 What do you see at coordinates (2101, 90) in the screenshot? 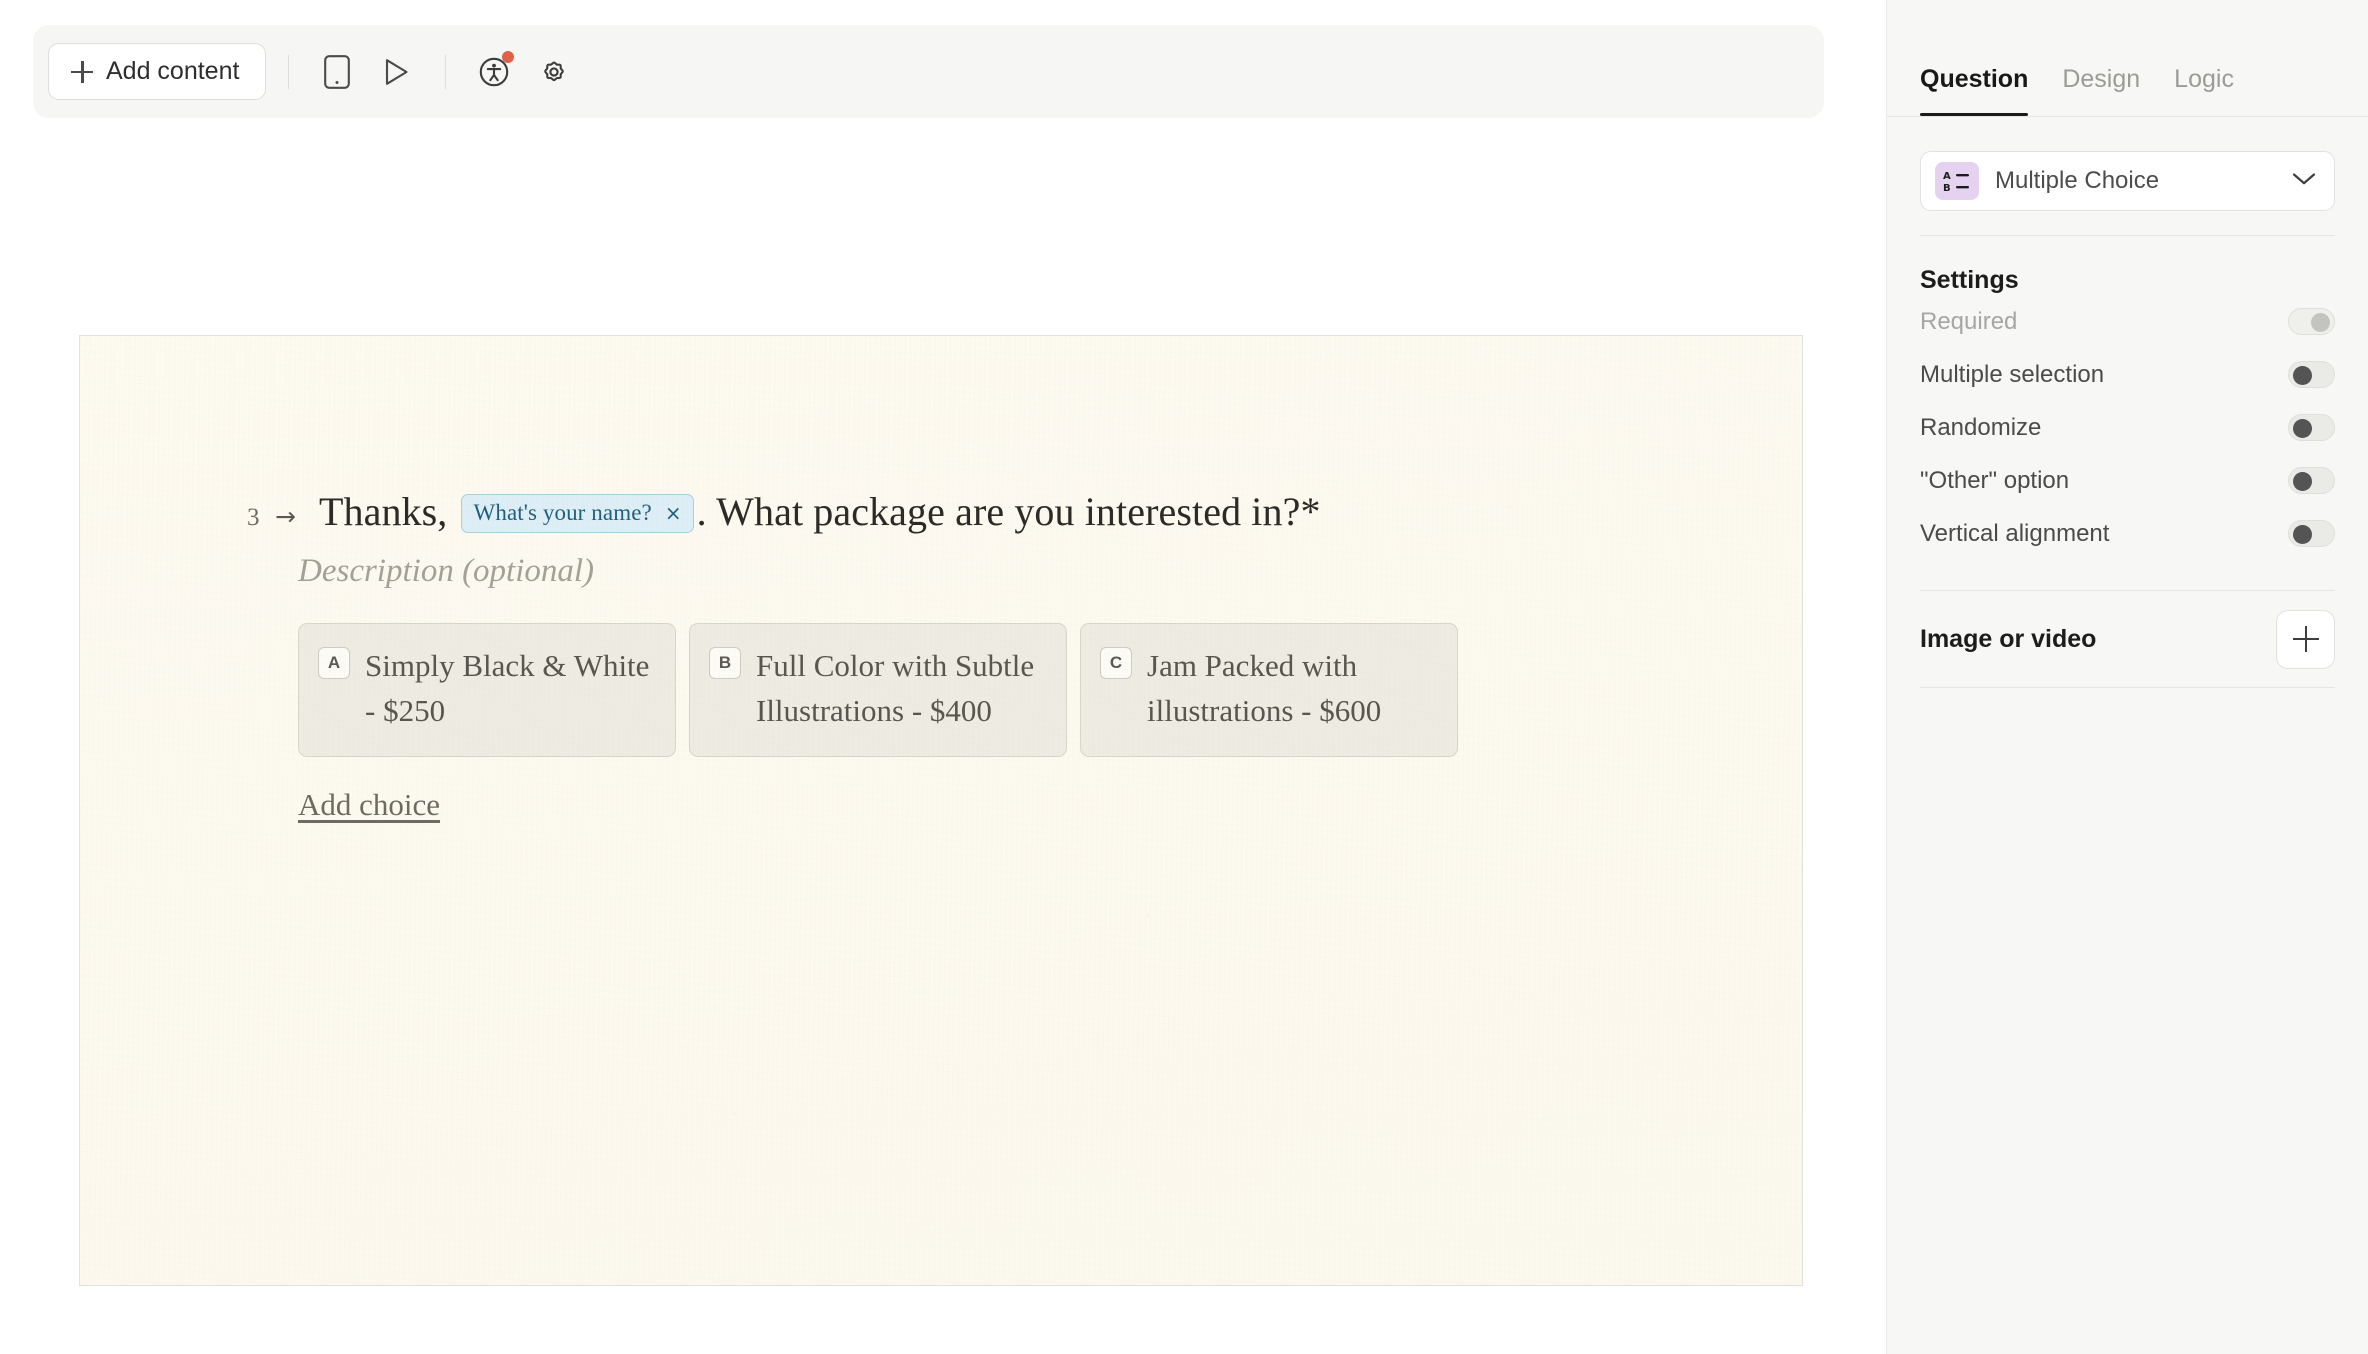
I see `tab-design: Design` at bounding box center [2101, 90].